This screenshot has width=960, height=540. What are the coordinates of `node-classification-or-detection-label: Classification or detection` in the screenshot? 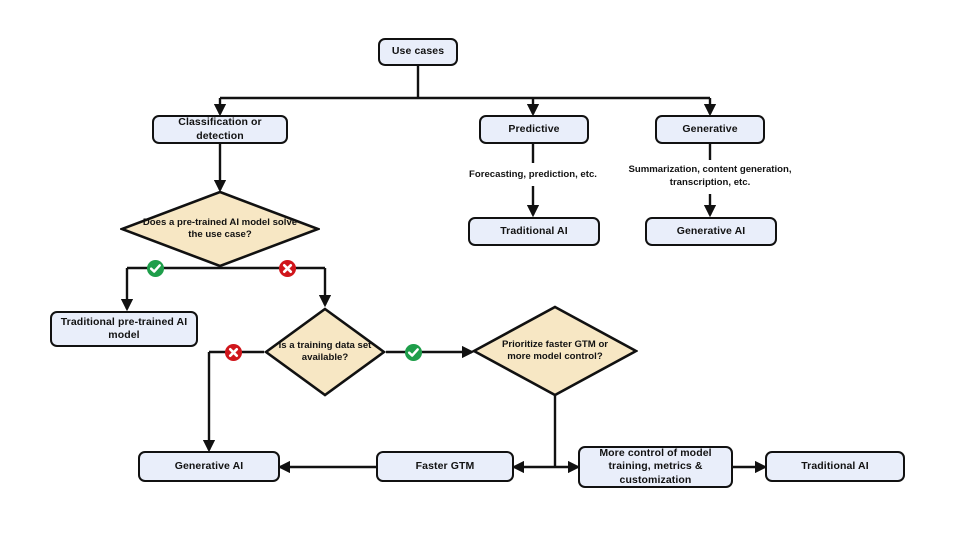 It's located at (220, 129).